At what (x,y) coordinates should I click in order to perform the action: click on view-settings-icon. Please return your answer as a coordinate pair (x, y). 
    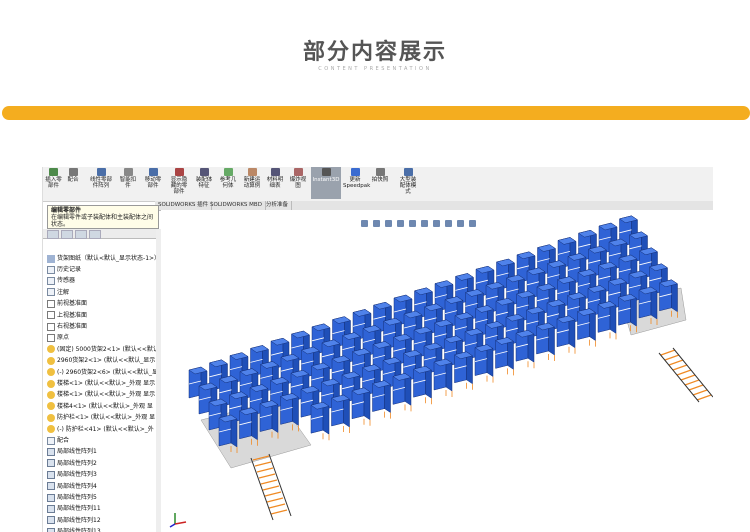
    Looking at the image, I should click on (472, 223).